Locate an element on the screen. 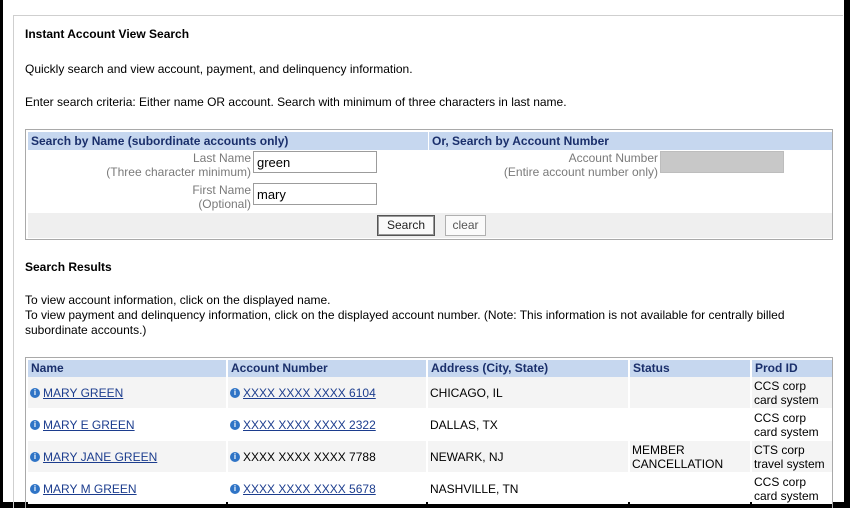 This screenshot has height=508, width=850. first-name-label: First Name is located at coordinates (221, 190).